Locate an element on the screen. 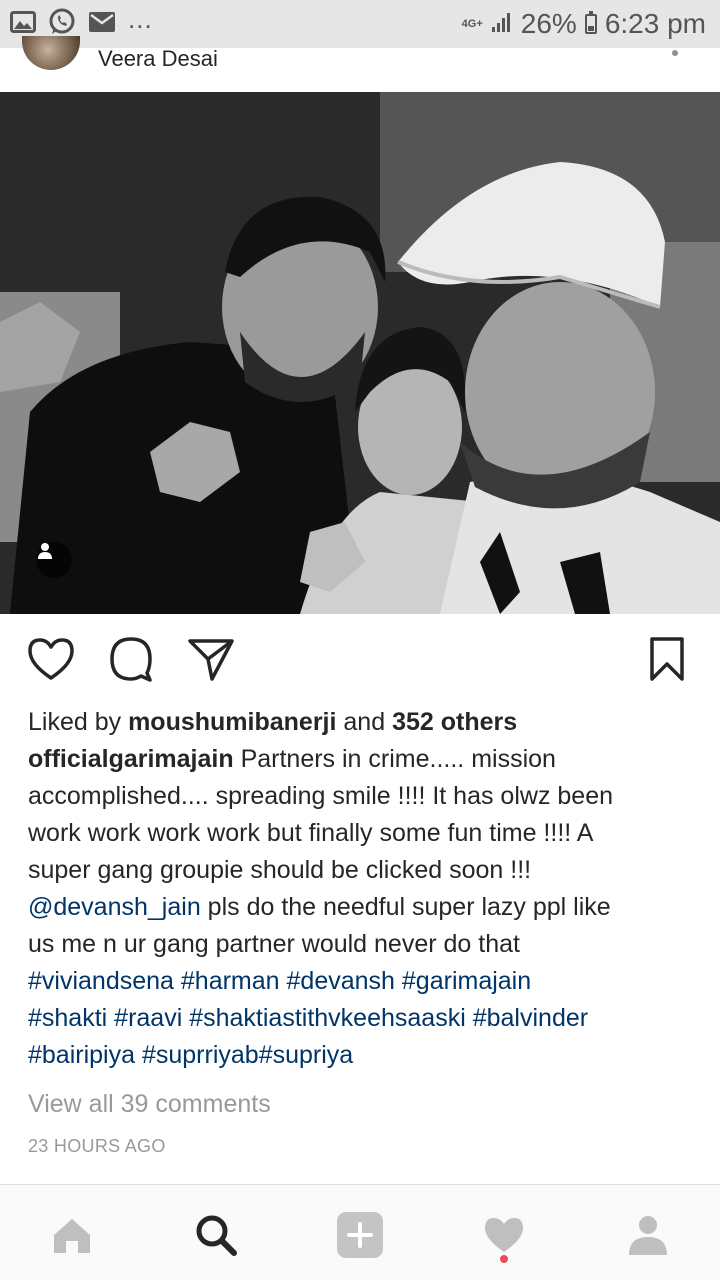 The width and height of the screenshot is (720, 1280). battery-icon is located at coordinates (590, 22).